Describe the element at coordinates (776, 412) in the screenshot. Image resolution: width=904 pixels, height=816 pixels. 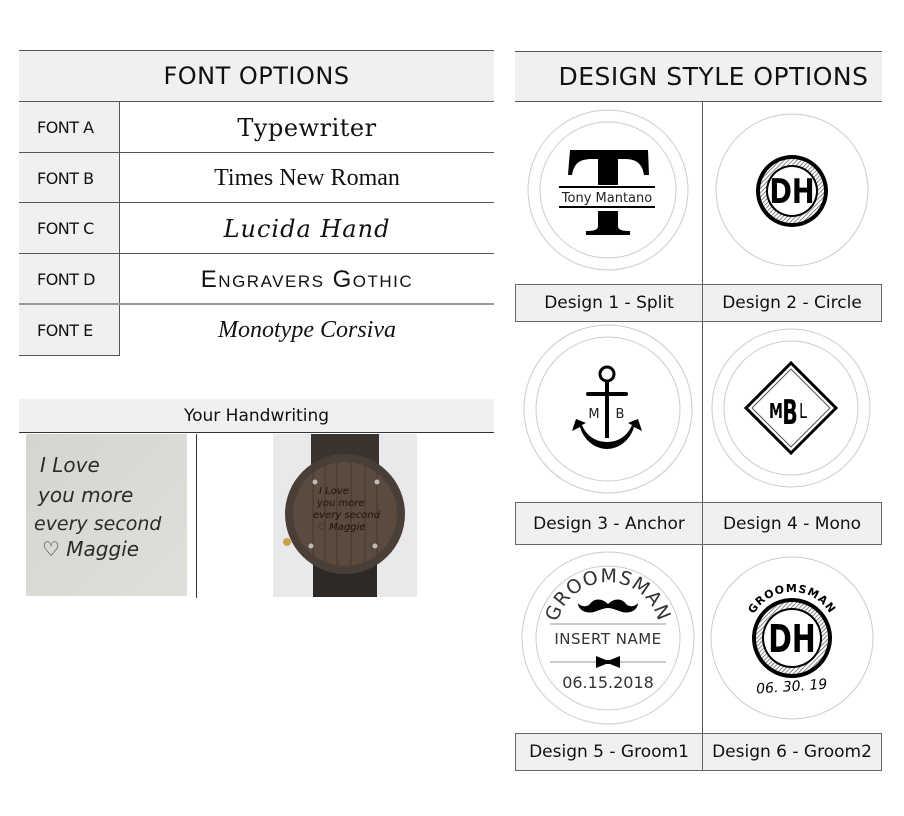
I see `mono-initial-left: M` at that location.